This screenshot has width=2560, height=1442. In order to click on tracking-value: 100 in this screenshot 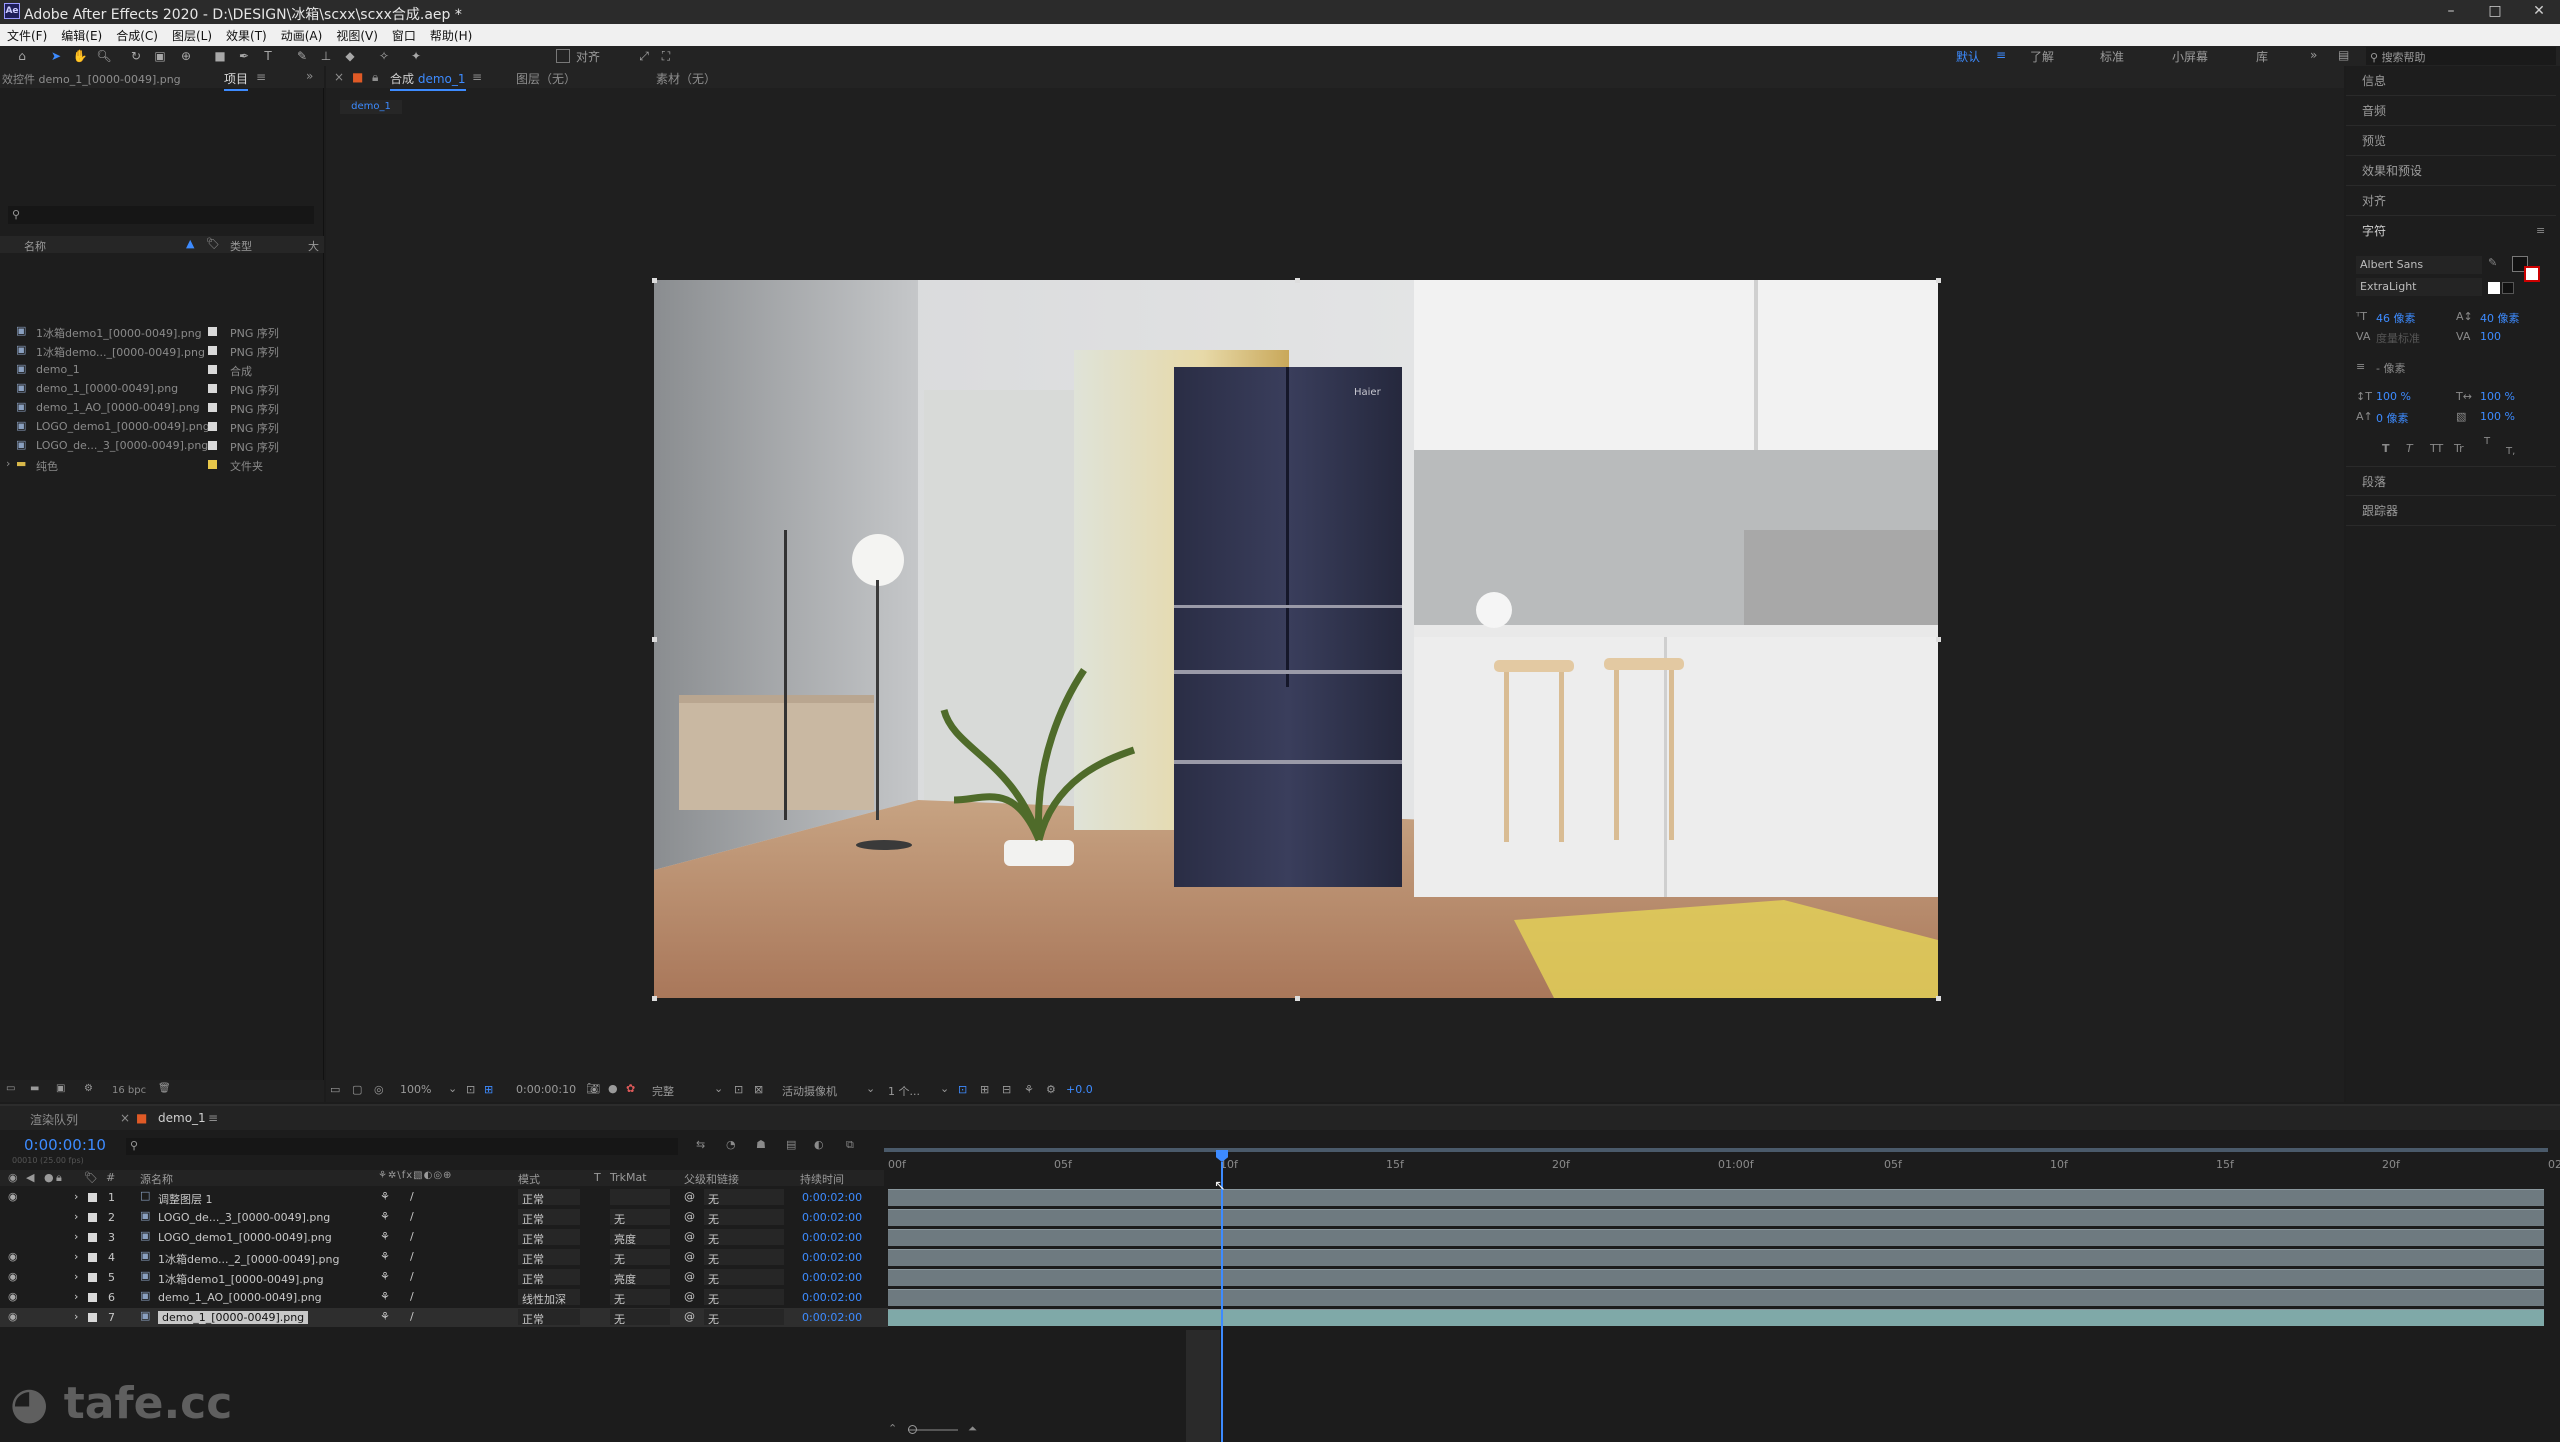, I will do `click(2490, 336)`.